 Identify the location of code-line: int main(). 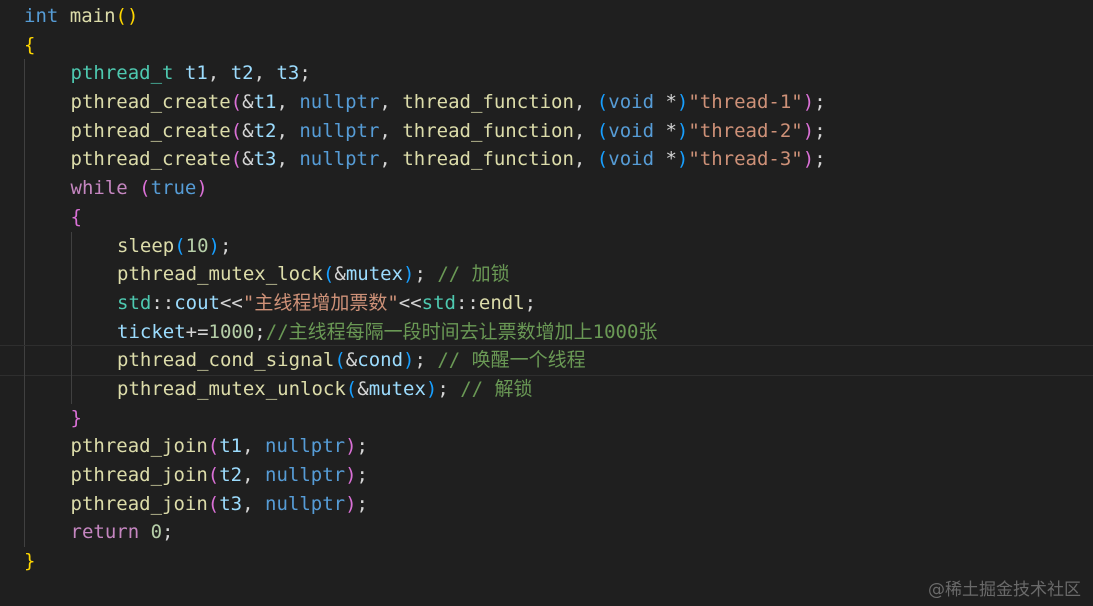
(558, 16).